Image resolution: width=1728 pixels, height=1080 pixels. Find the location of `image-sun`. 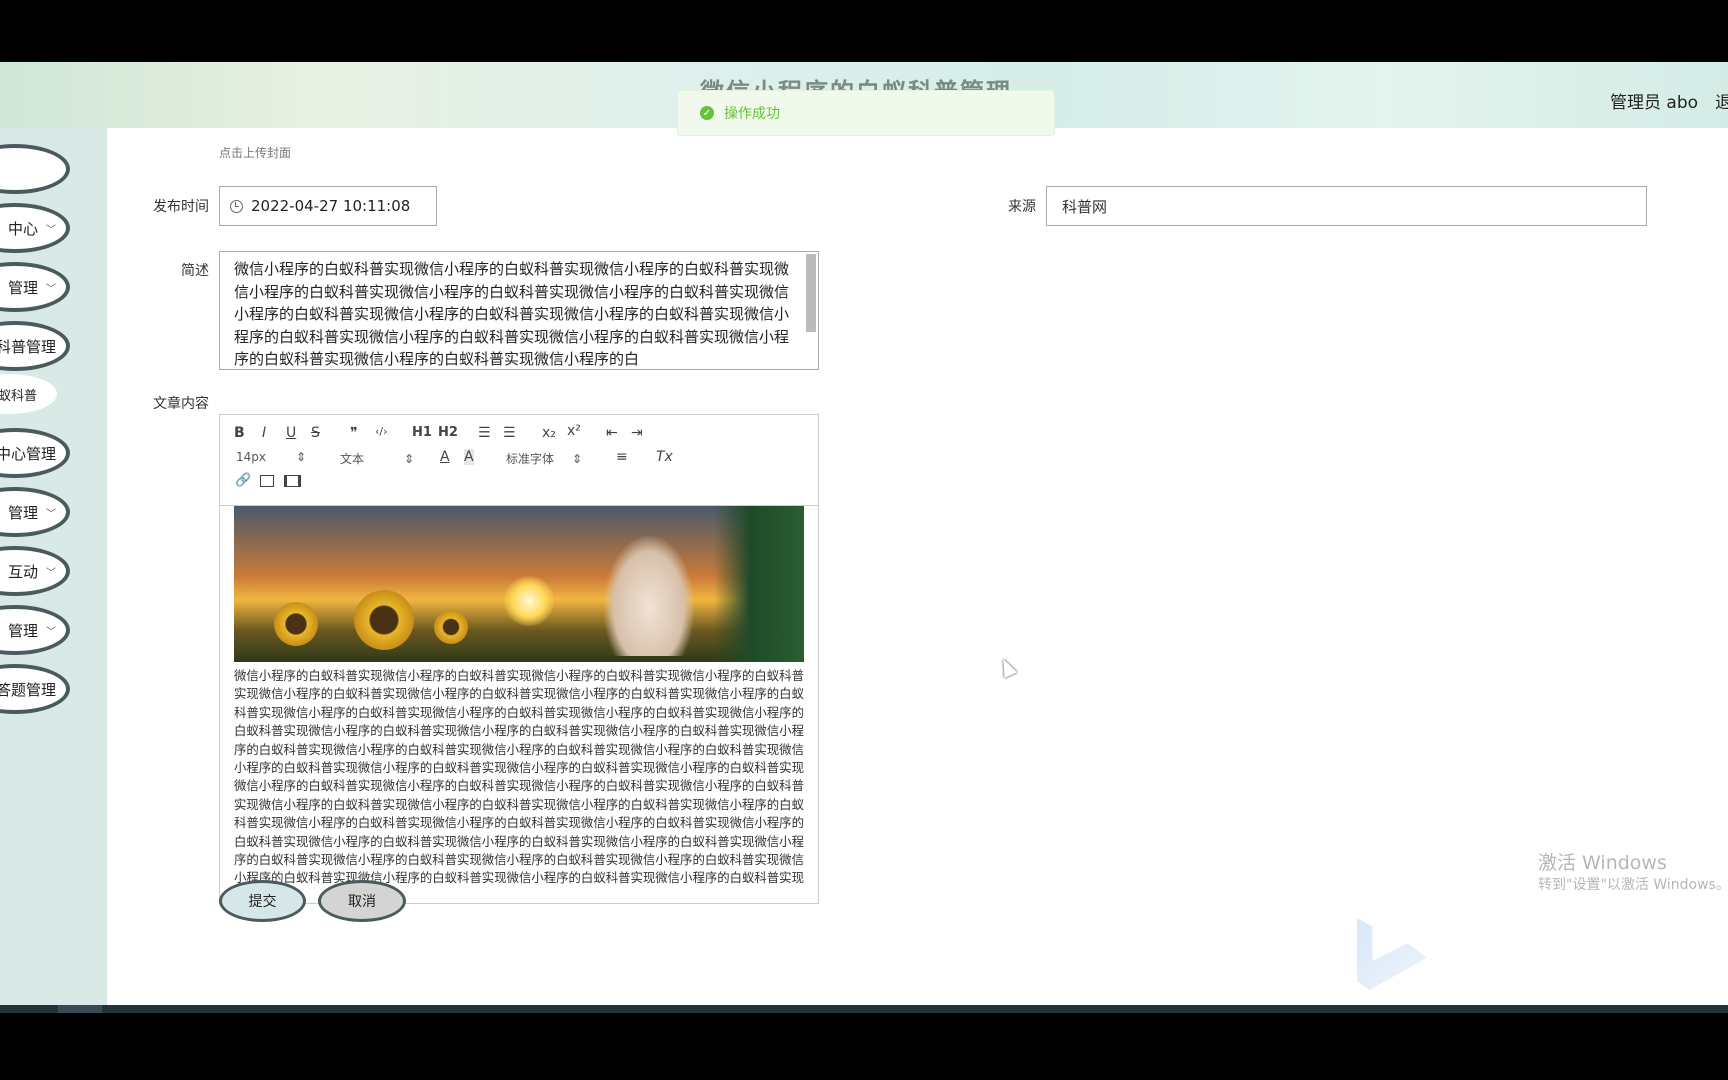

image-sun is located at coordinates (529, 601).